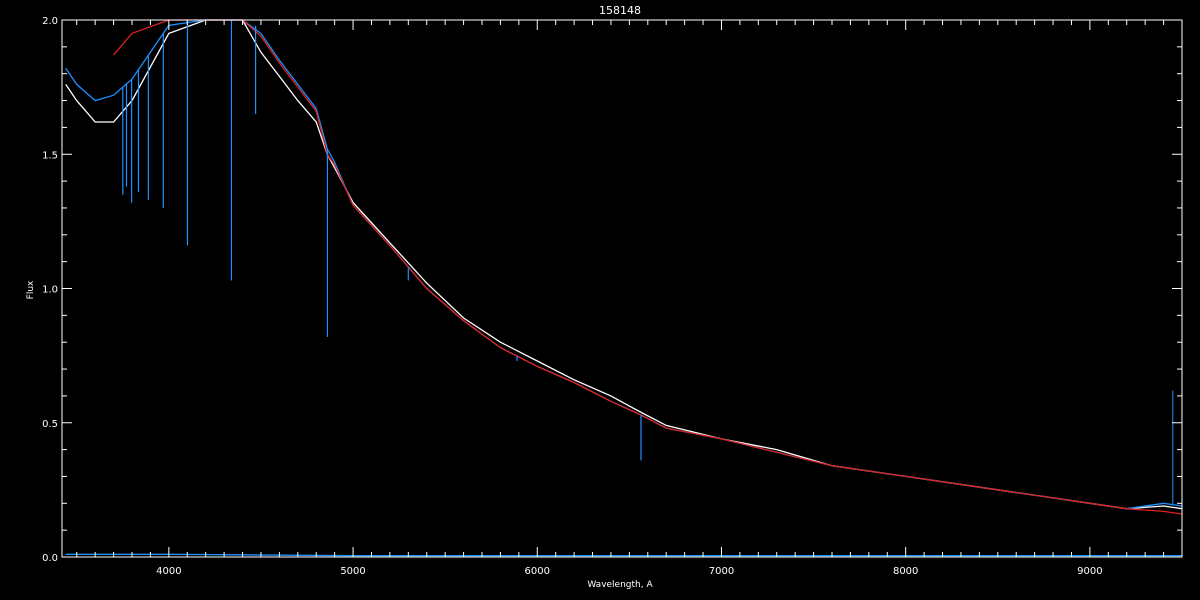 Image resolution: width=1200 pixels, height=600 pixels. What do you see at coordinates (1089, 571) in the screenshot?
I see `x-tick-label: 9000` at bounding box center [1089, 571].